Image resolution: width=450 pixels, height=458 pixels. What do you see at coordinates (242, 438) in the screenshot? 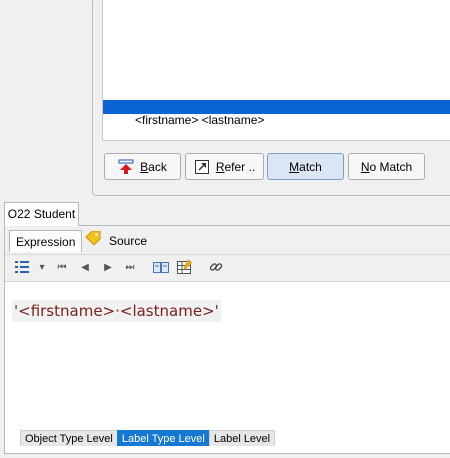
I see `tab-label-level: Label Level` at bounding box center [242, 438].